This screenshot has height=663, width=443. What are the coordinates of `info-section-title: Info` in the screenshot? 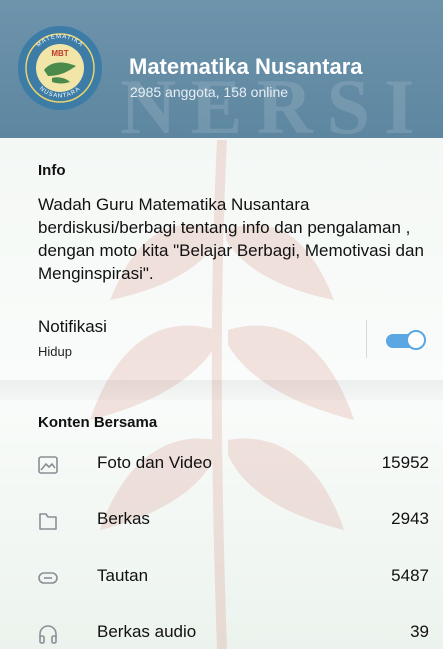 It's located at (52, 170).